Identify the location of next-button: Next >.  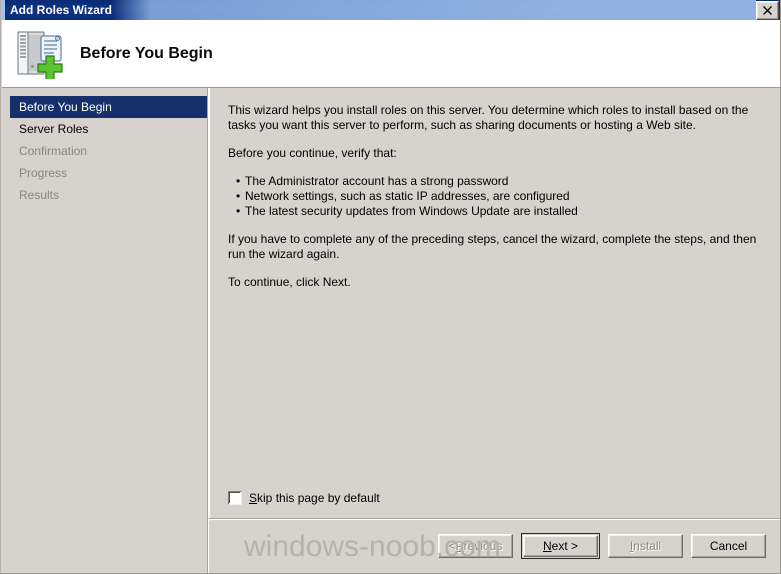
(560, 546).